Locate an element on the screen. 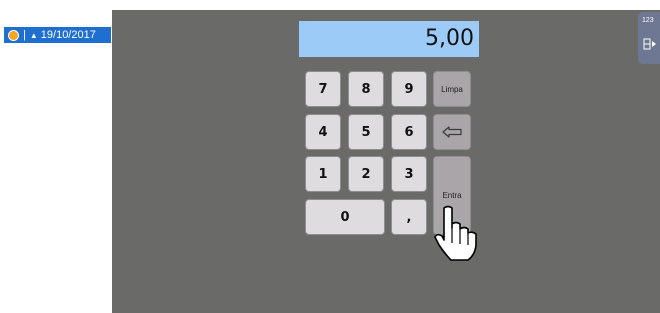  backspace-arrow-icon is located at coordinates (452, 132).